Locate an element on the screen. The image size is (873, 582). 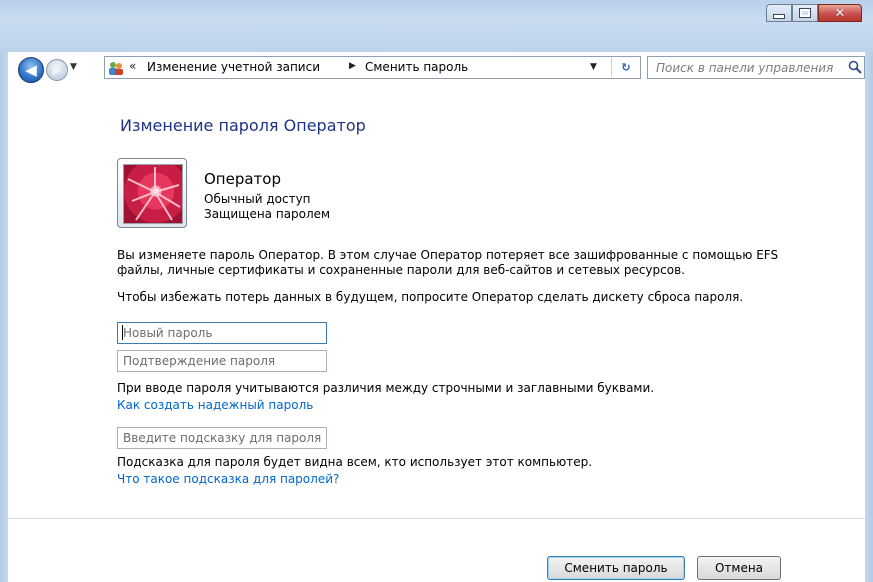
forward-arrow-icon: ▶ is located at coordinates (57, 70).